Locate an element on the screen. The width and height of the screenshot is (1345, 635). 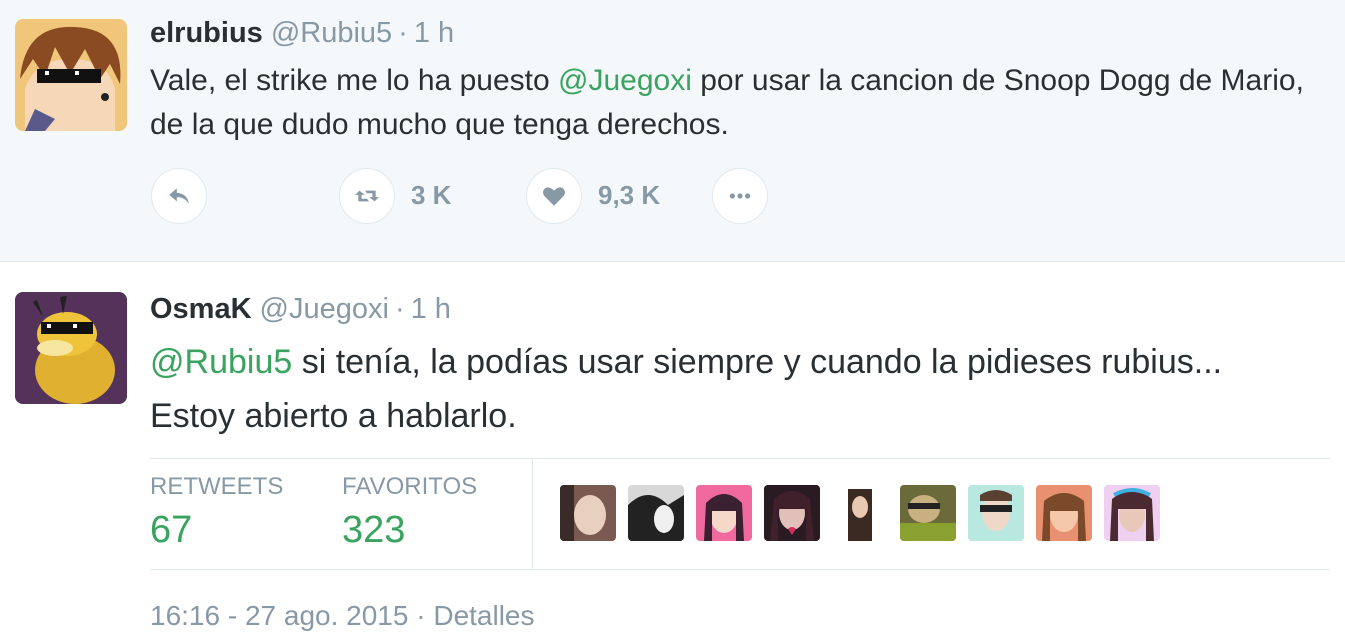
stats-divider is located at coordinates (532, 514).